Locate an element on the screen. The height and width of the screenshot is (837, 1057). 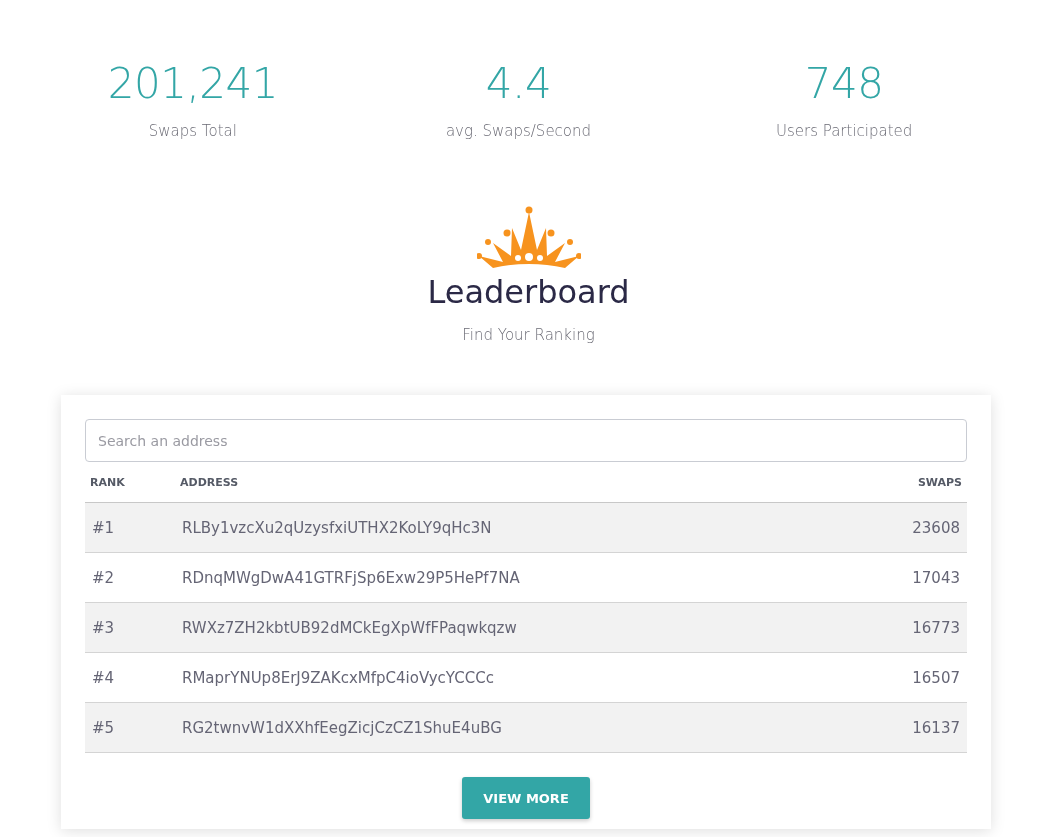
address-cell-text: RG2twnvW1dXXhfEegZicjCzCZ1ShuE4uBG is located at coordinates (342, 727).